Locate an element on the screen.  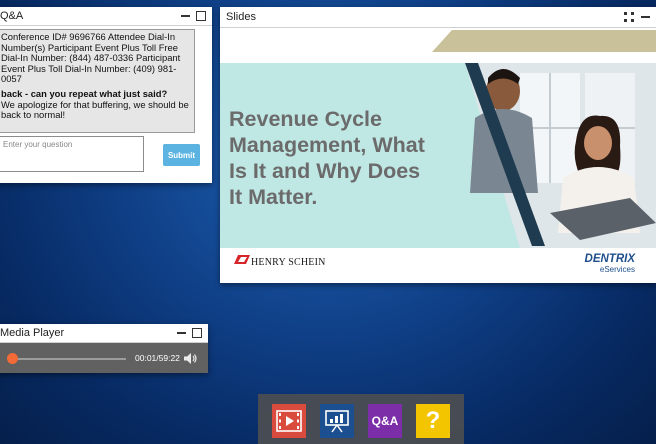
qa-button: Q&A is located at coordinates (385, 421).